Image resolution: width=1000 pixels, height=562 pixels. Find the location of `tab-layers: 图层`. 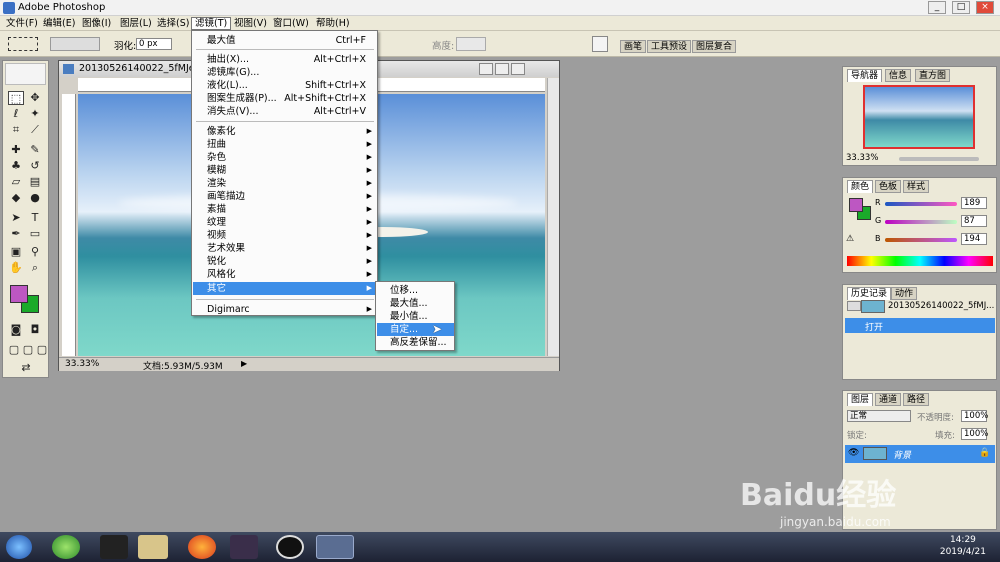

tab-layers: 图层 is located at coordinates (860, 399).